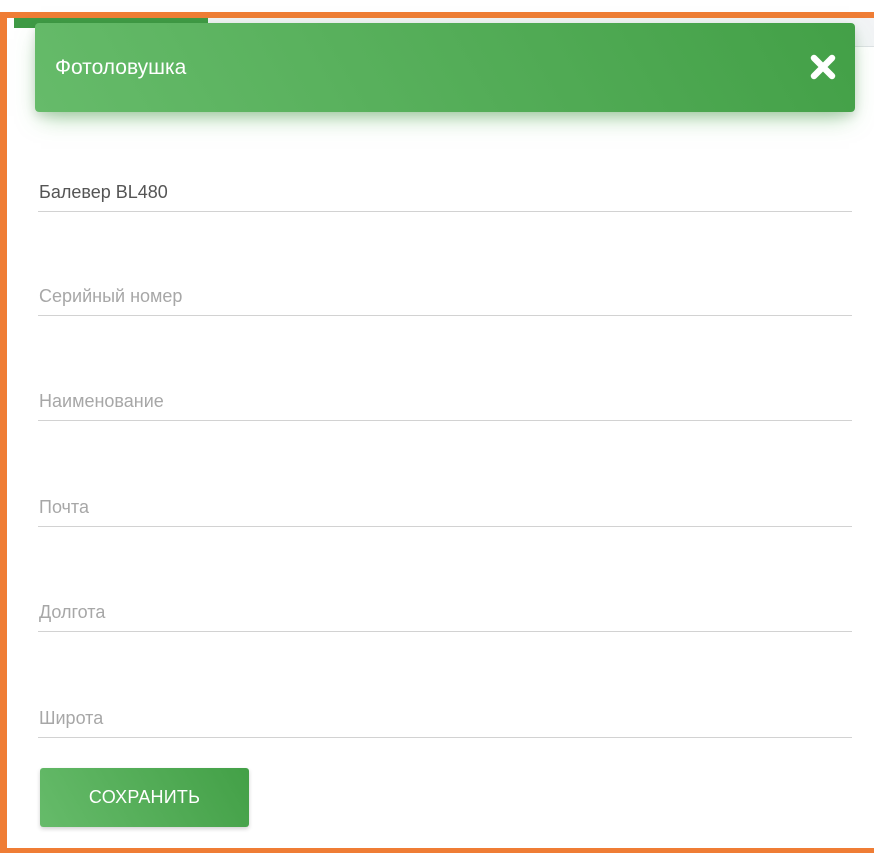 Image resolution: width=874 pixels, height=853 pixels. I want to click on accent-border-left, so click(3, 432).